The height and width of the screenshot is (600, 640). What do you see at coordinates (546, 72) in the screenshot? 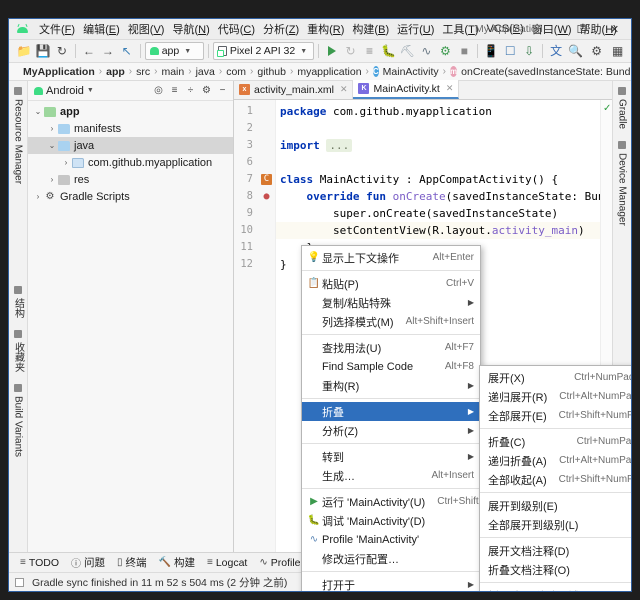
I see `breadcrumb-item-oncreate: onCreate(savedInstanceState: Bundle?)` at bounding box center [546, 72].